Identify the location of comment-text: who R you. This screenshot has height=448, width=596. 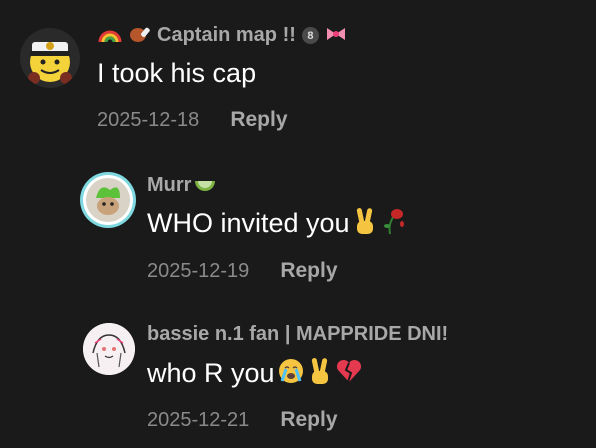
(255, 373).